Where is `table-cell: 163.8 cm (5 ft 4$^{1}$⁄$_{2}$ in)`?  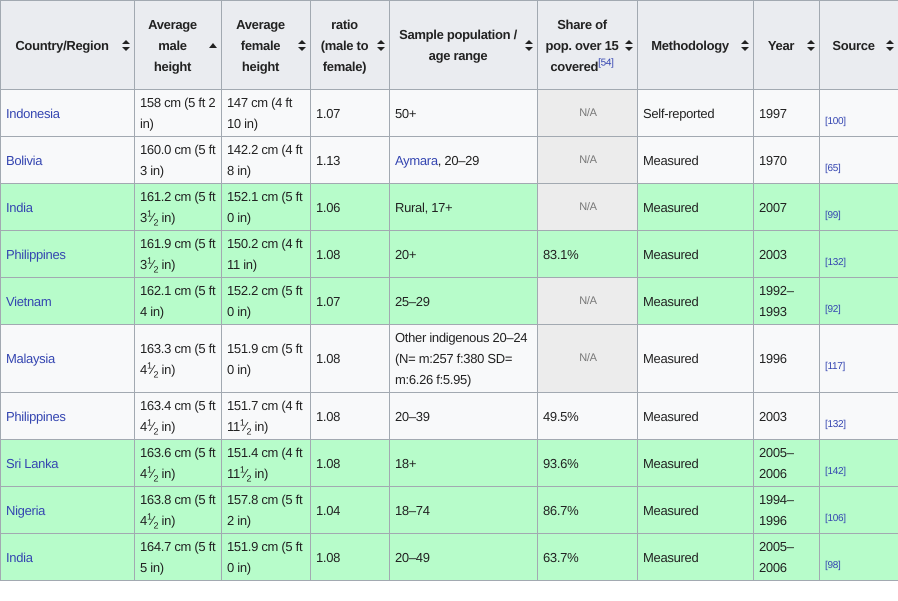
table-cell: 163.8 cm (5 ft 4$^{1}$⁄$_{2}$ in) is located at coordinates (178, 510).